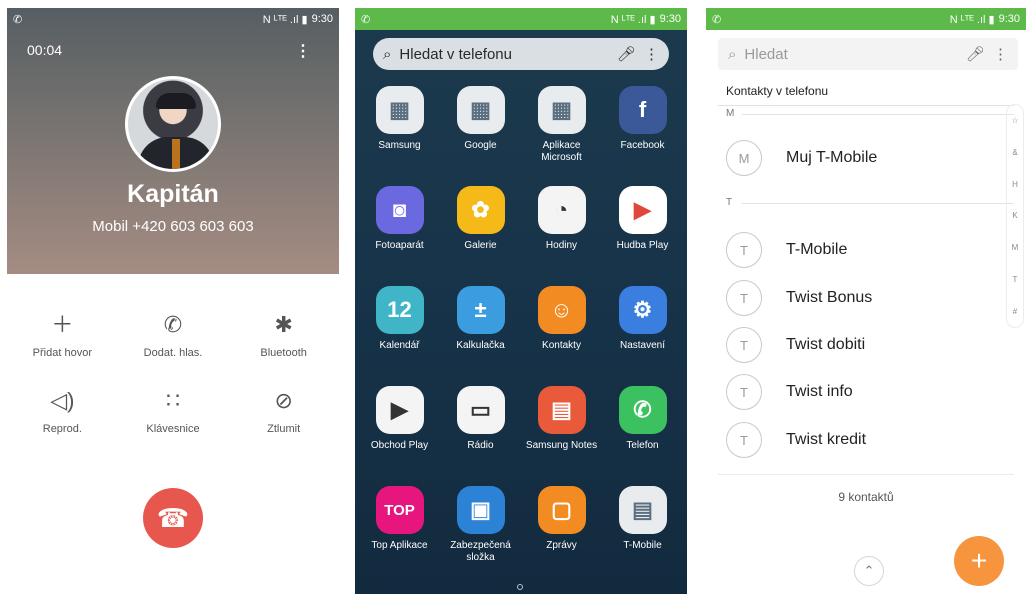  What do you see at coordinates (561, 410) in the screenshot?
I see `notes-icon: ▤` at bounding box center [561, 410].